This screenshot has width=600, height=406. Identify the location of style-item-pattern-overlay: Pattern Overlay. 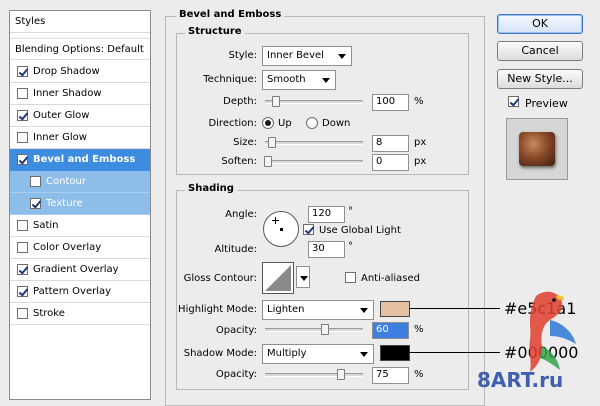
(80, 292).